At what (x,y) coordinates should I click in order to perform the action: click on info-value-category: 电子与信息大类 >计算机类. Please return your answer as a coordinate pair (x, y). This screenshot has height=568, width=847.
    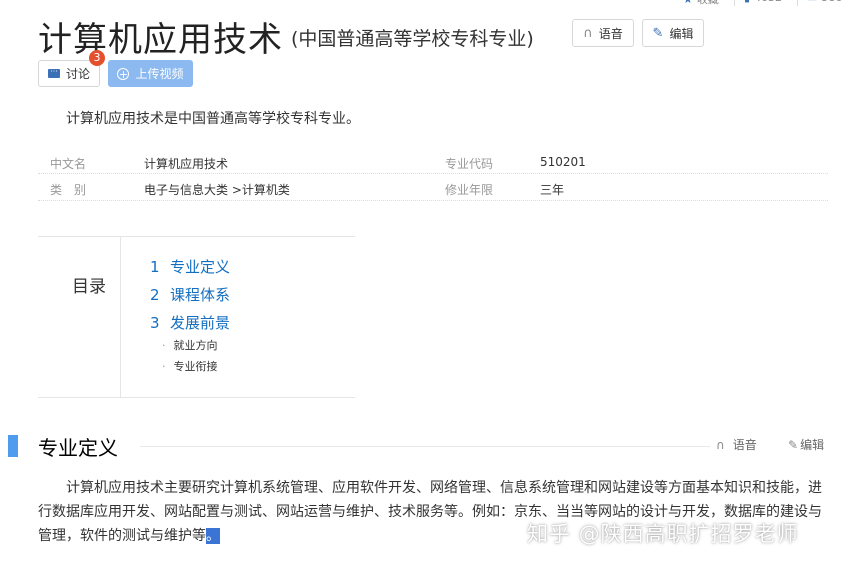
    Looking at the image, I should click on (217, 190).